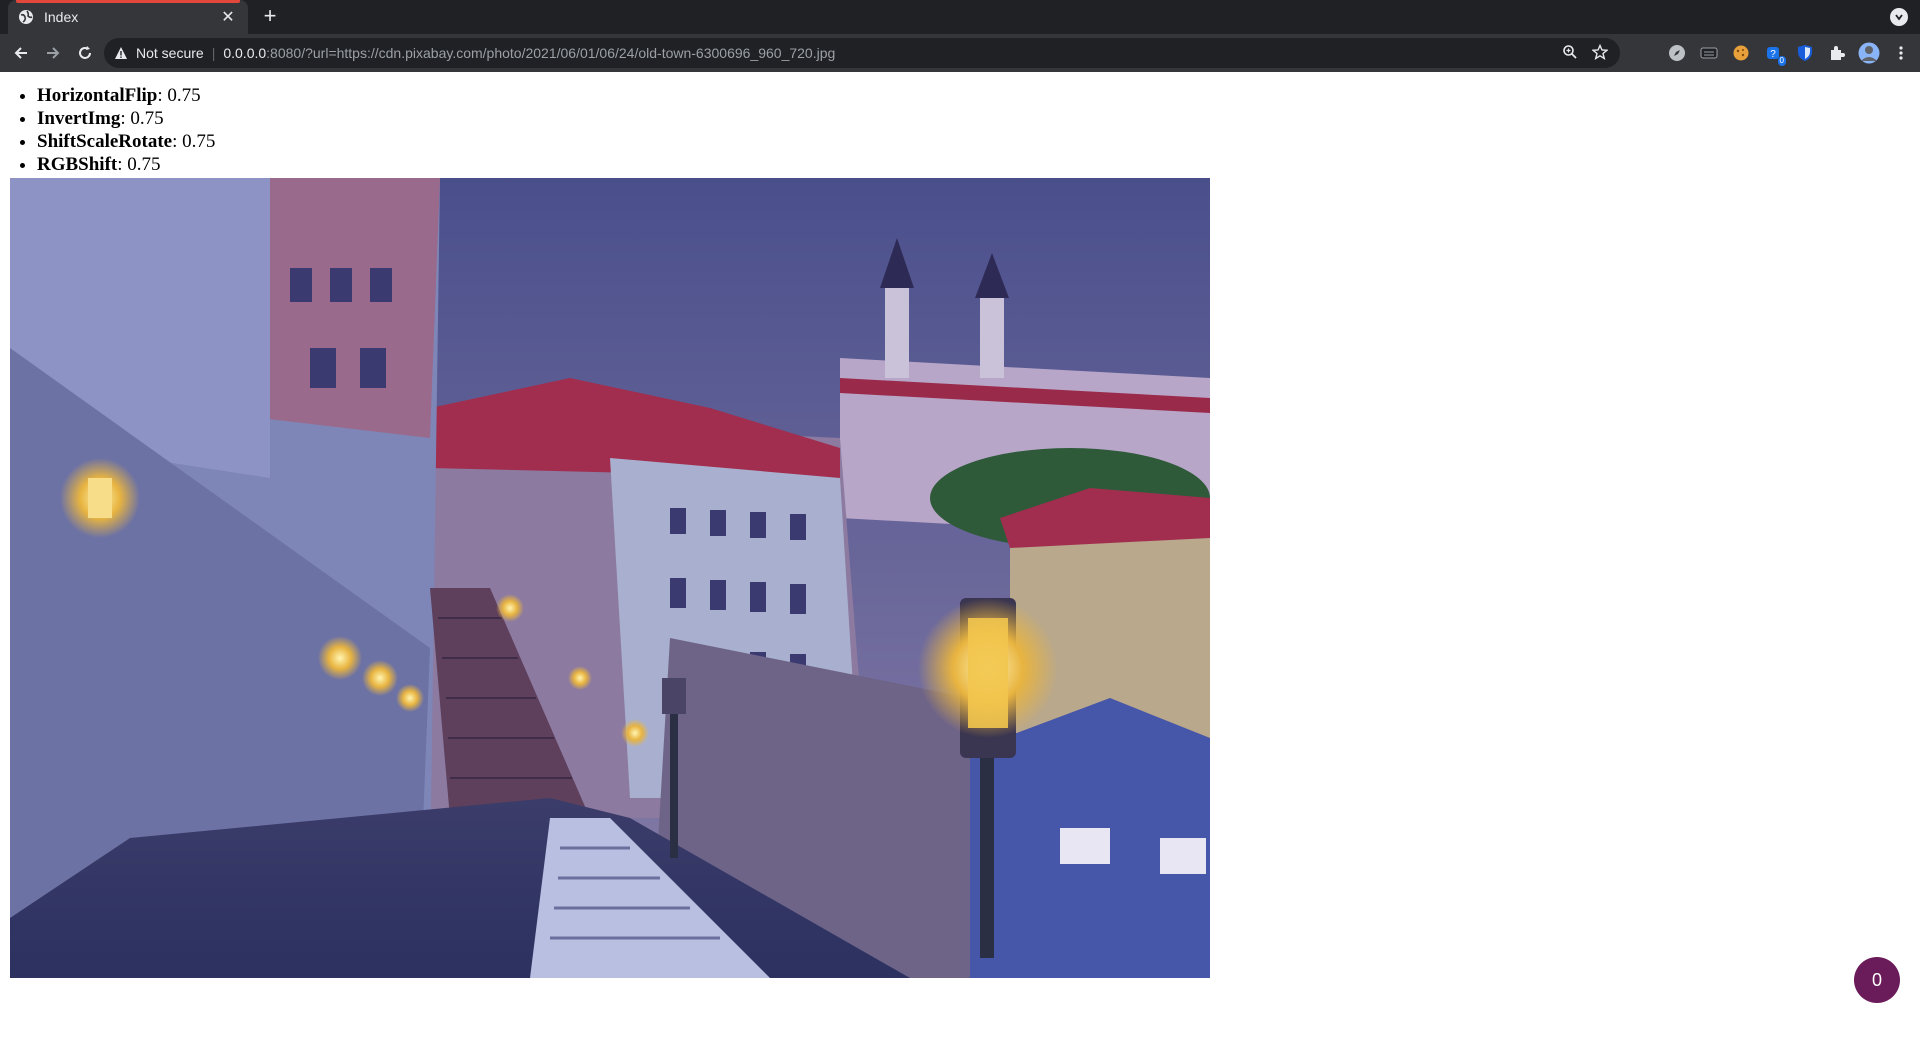  What do you see at coordinates (973, 141) in the screenshot?
I see `list-item: ShiftScaleRotate: 0.75` at bounding box center [973, 141].